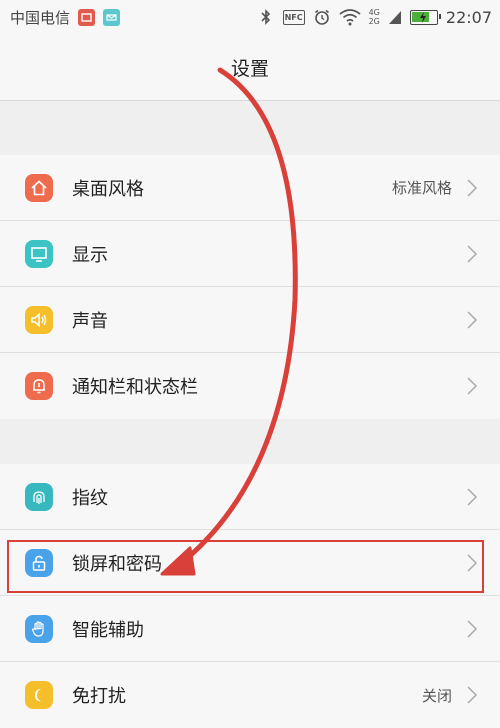  Describe the element at coordinates (39, 319) in the screenshot. I see `speaker-icon` at that location.